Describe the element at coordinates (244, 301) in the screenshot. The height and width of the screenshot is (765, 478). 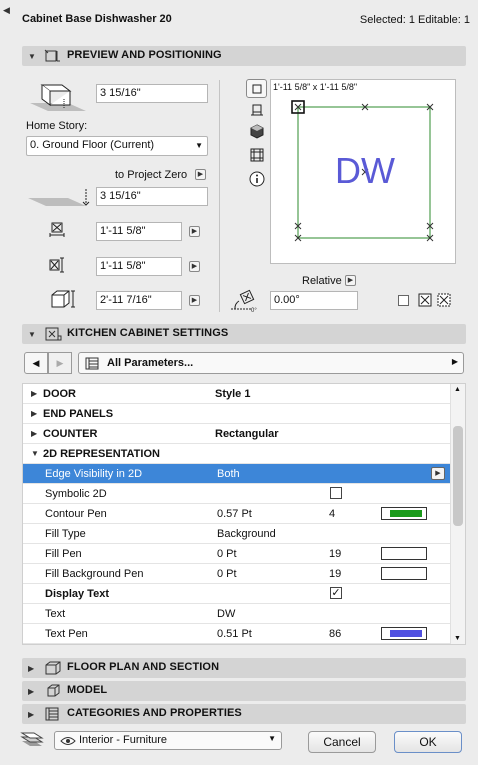
I see `rotation-angle-icon: 0°` at that location.